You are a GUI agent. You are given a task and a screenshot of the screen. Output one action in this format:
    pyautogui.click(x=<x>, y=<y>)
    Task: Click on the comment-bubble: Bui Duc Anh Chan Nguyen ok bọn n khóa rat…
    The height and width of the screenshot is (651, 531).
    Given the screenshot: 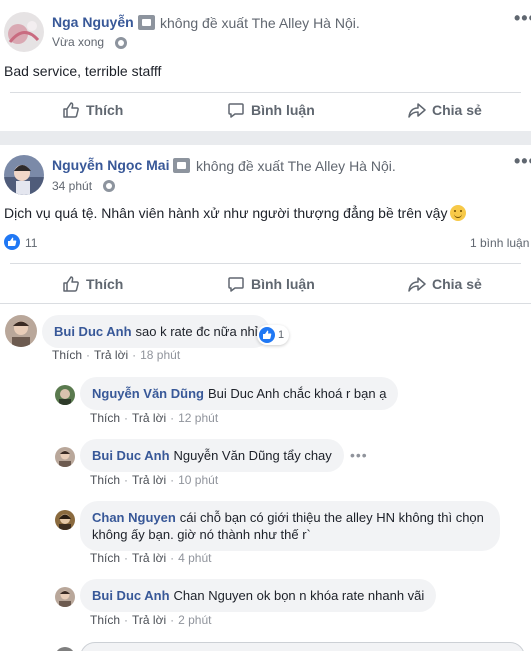 What is the action you would take?
    pyautogui.click(x=258, y=595)
    